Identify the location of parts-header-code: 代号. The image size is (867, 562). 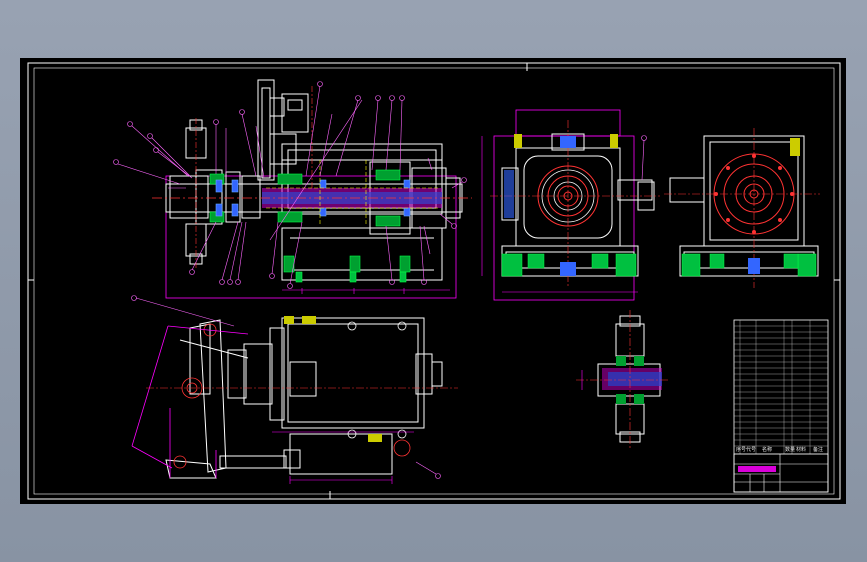
(751, 449).